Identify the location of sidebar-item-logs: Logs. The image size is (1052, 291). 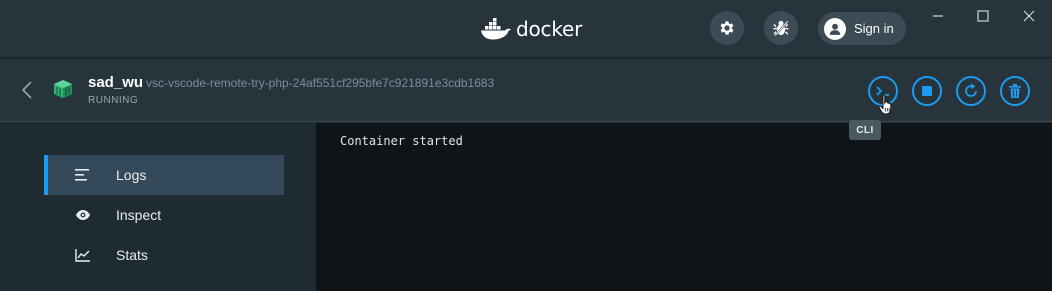
(164, 175).